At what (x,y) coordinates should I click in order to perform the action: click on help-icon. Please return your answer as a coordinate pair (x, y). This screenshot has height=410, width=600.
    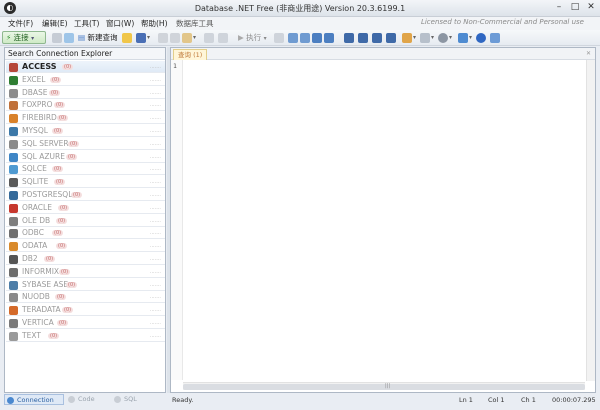
    Looking at the image, I should click on (481, 38).